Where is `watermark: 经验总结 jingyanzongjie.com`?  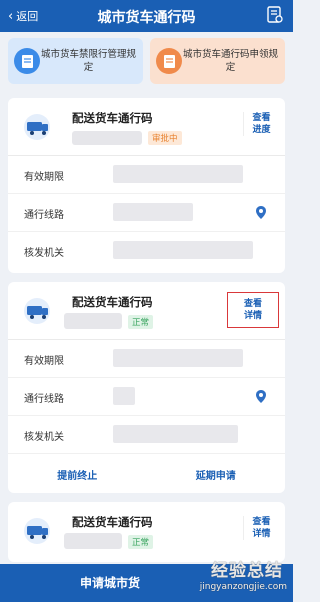
watermark: 经验总结 jingyanzongjie.com is located at coordinates (233, 579).